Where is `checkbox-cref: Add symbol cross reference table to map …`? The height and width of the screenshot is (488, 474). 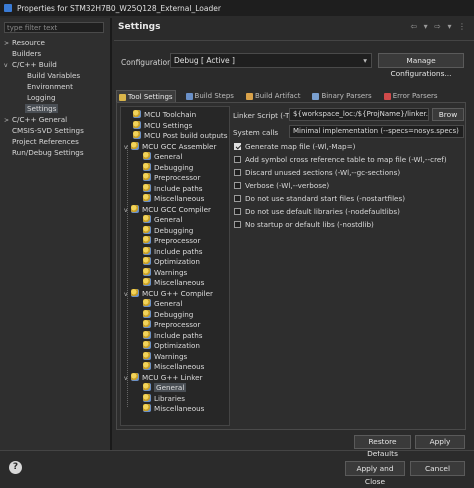
checkbox-cref: Add symbol cross reference table to map … is located at coordinates (340, 159).